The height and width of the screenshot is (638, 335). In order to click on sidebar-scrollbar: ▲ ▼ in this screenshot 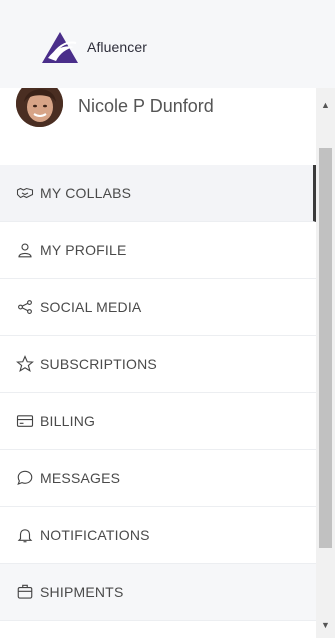, I will do `click(325, 363)`.